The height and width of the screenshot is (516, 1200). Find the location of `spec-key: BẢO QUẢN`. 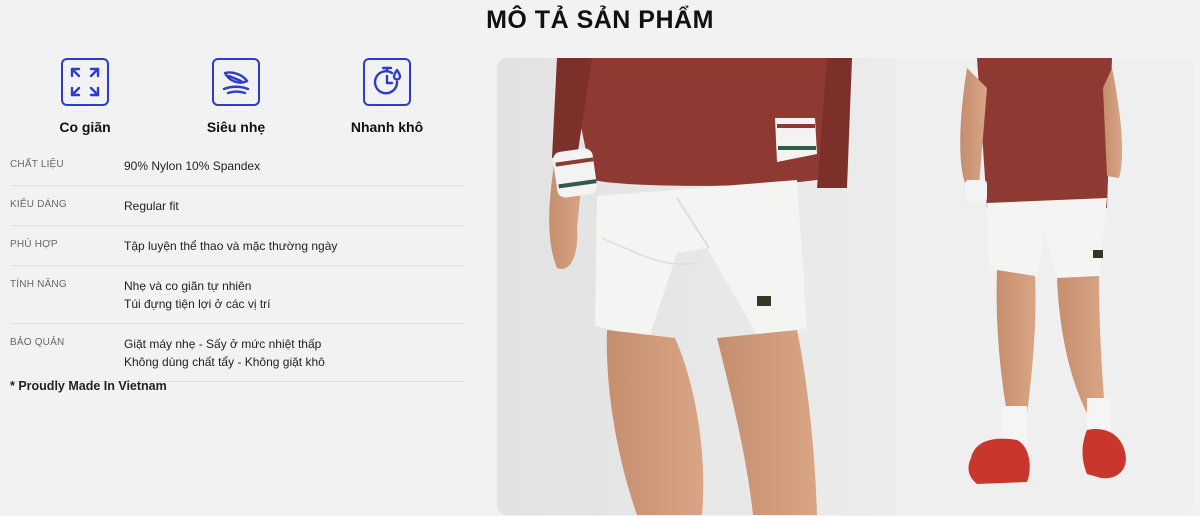

spec-key: BẢO QUẢN is located at coordinates (37, 342).